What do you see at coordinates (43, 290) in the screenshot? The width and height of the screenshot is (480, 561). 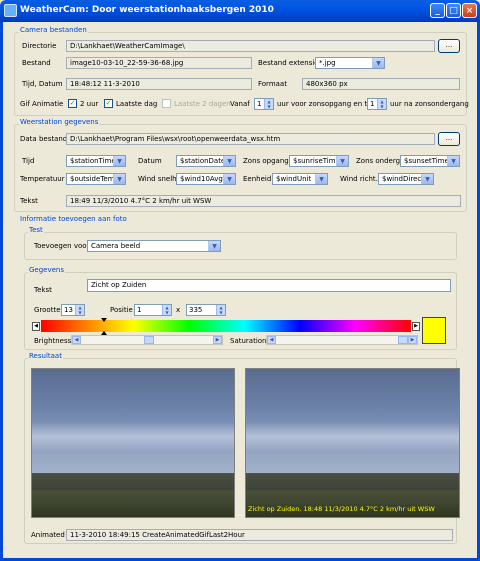 I see `overlay-text-label: Tekst` at bounding box center [43, 290].